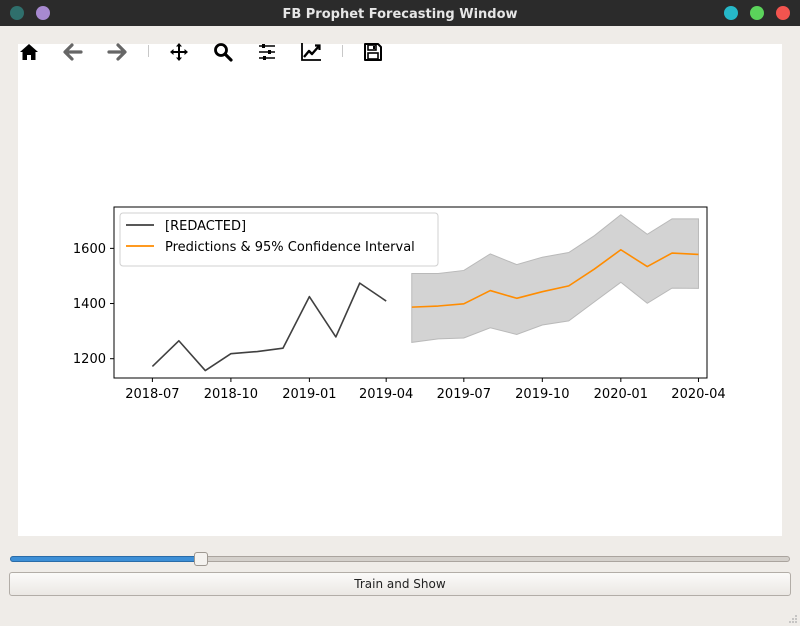 This screenshot has width=800, height=626. Describe the element at coordinates (309, 394) in the screenshot. I see `x-tick-label: 2019-01` at that location.